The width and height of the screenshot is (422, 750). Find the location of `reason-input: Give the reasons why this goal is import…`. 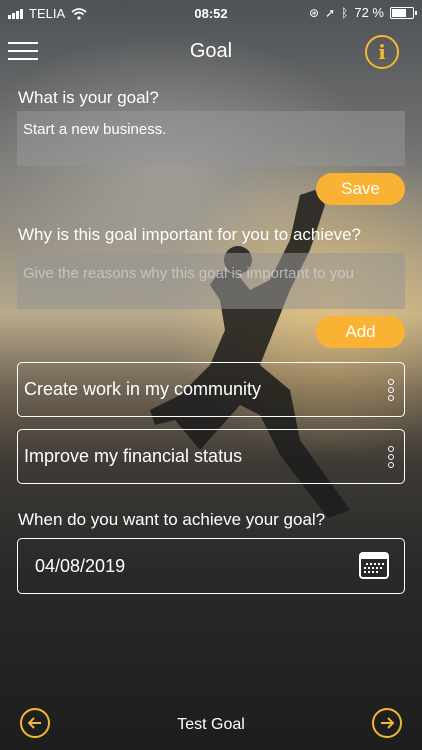

reason-input: Give the reasons why this goal is import… is located at coordinates (211, 281).